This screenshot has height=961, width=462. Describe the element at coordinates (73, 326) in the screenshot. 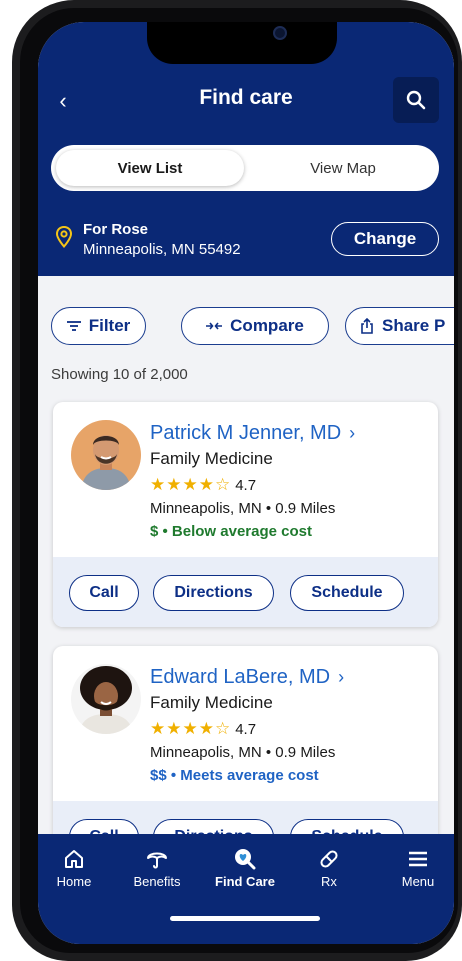

I see `filter-icon` at that location.